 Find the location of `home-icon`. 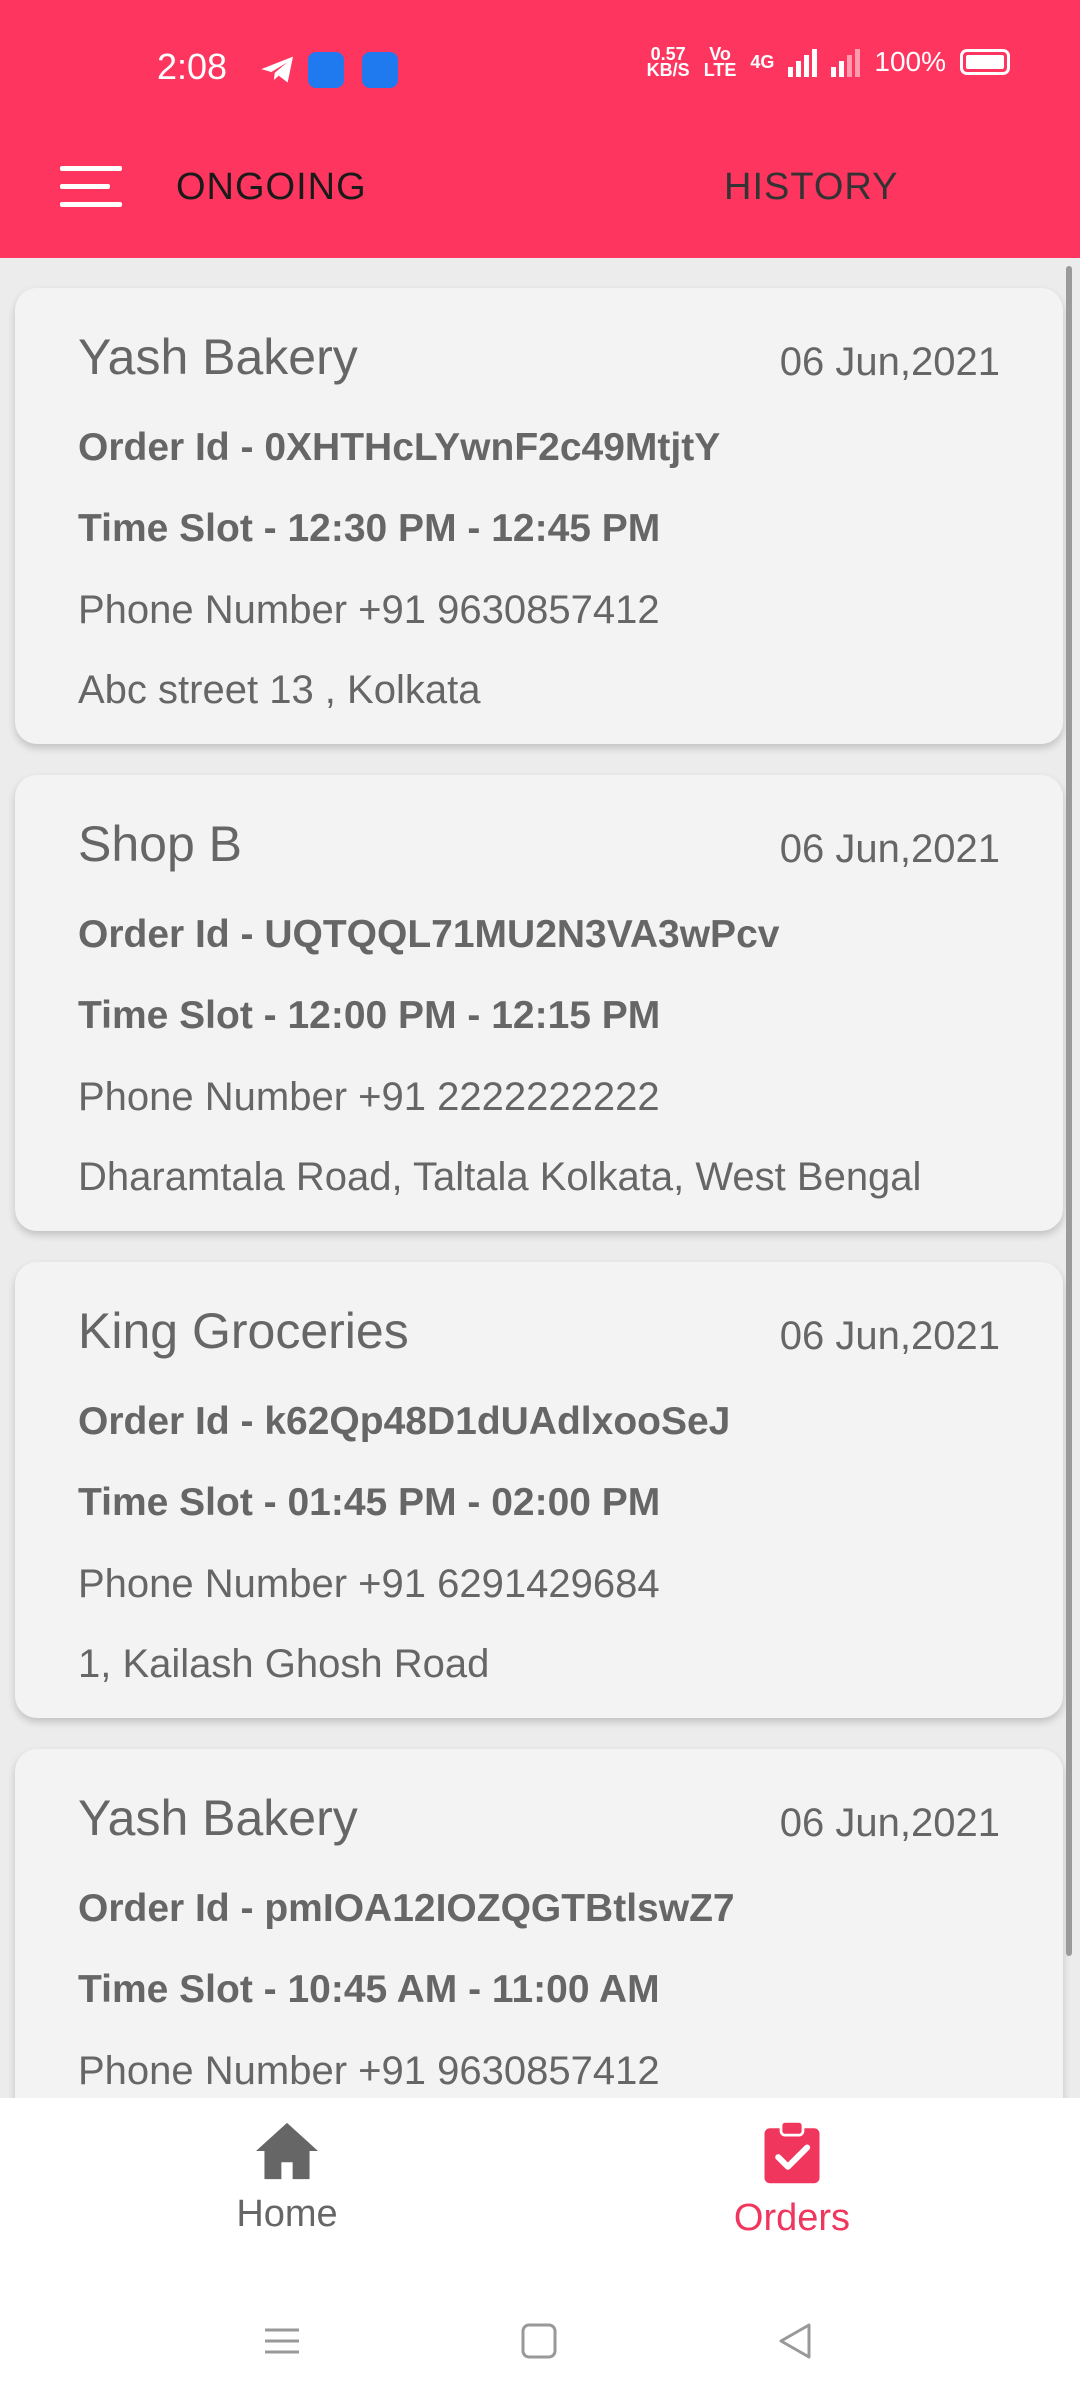

home-icon is located at coordinates (287, 2151).